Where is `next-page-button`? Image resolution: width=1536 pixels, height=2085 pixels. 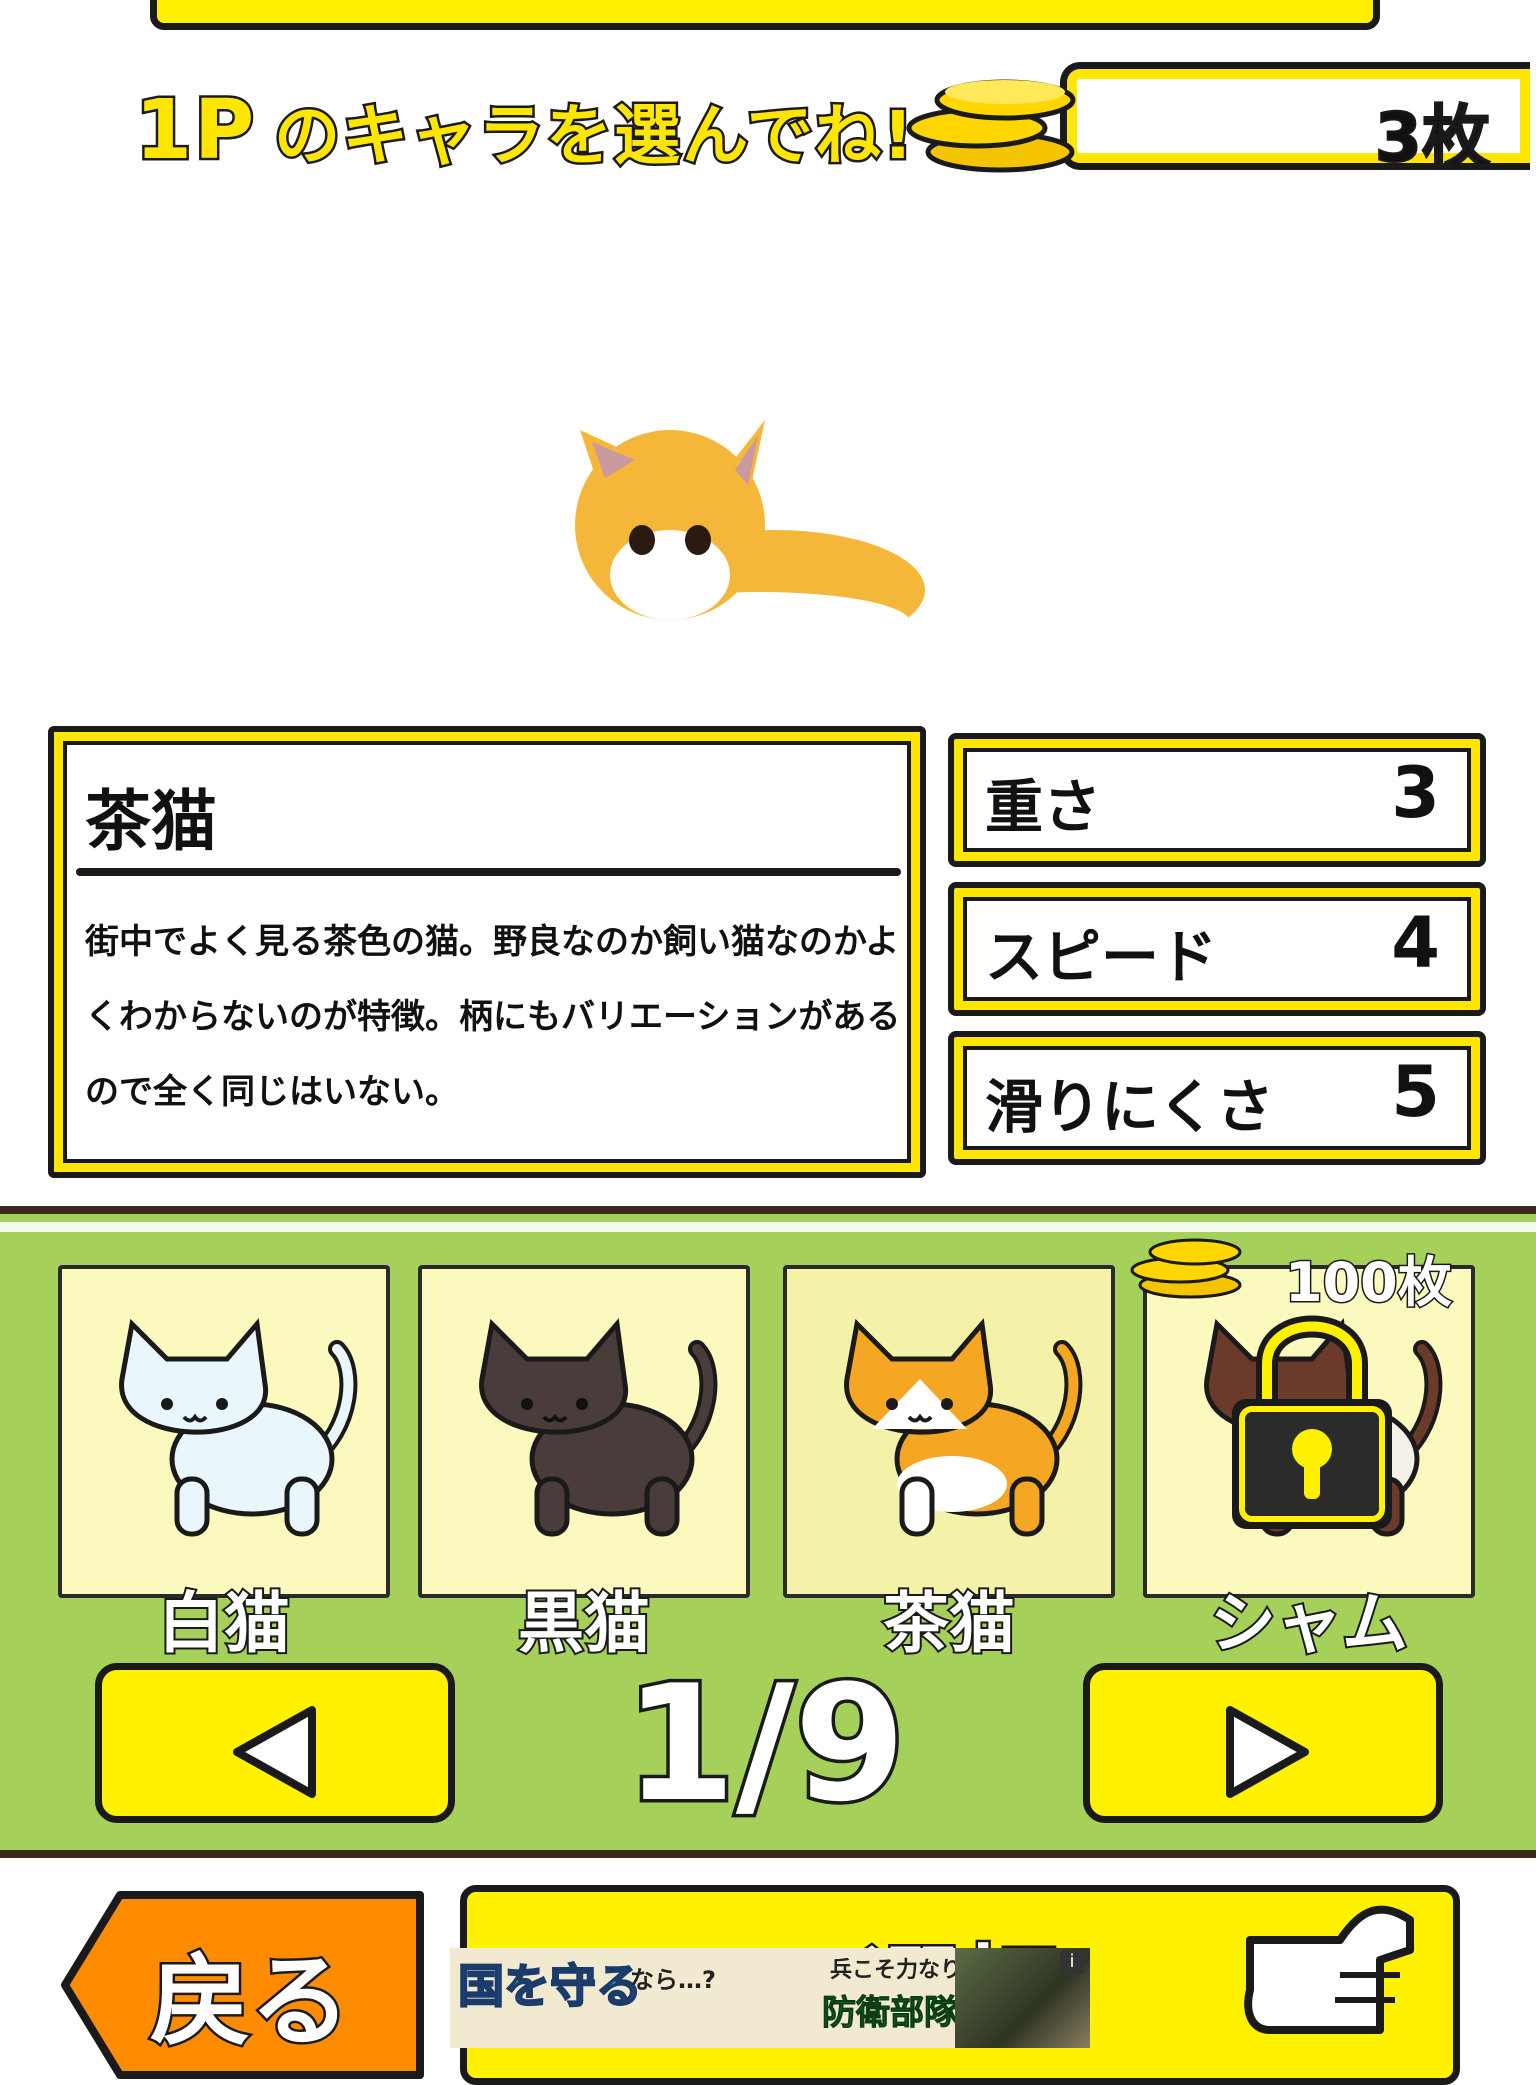
next-page-button is located at coordinates (1263, 1743).